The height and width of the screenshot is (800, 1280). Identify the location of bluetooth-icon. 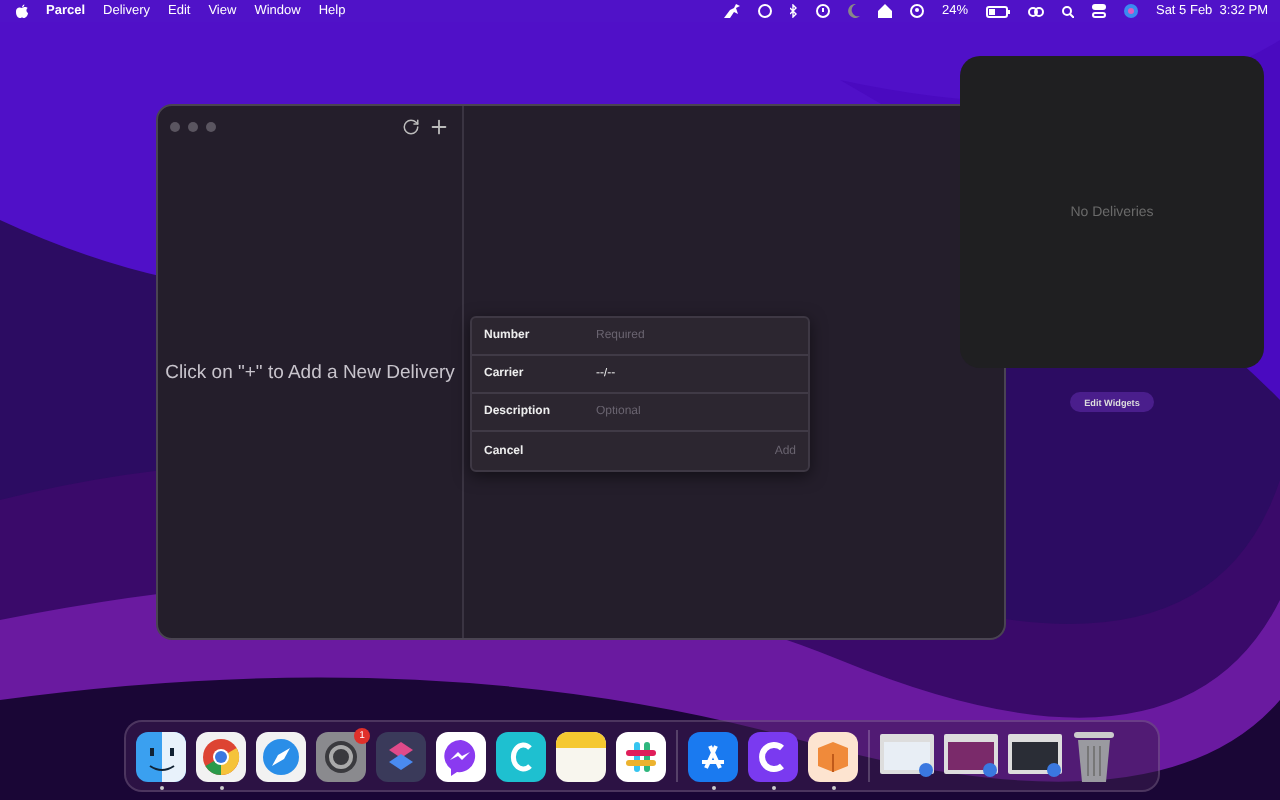
(793, 11).